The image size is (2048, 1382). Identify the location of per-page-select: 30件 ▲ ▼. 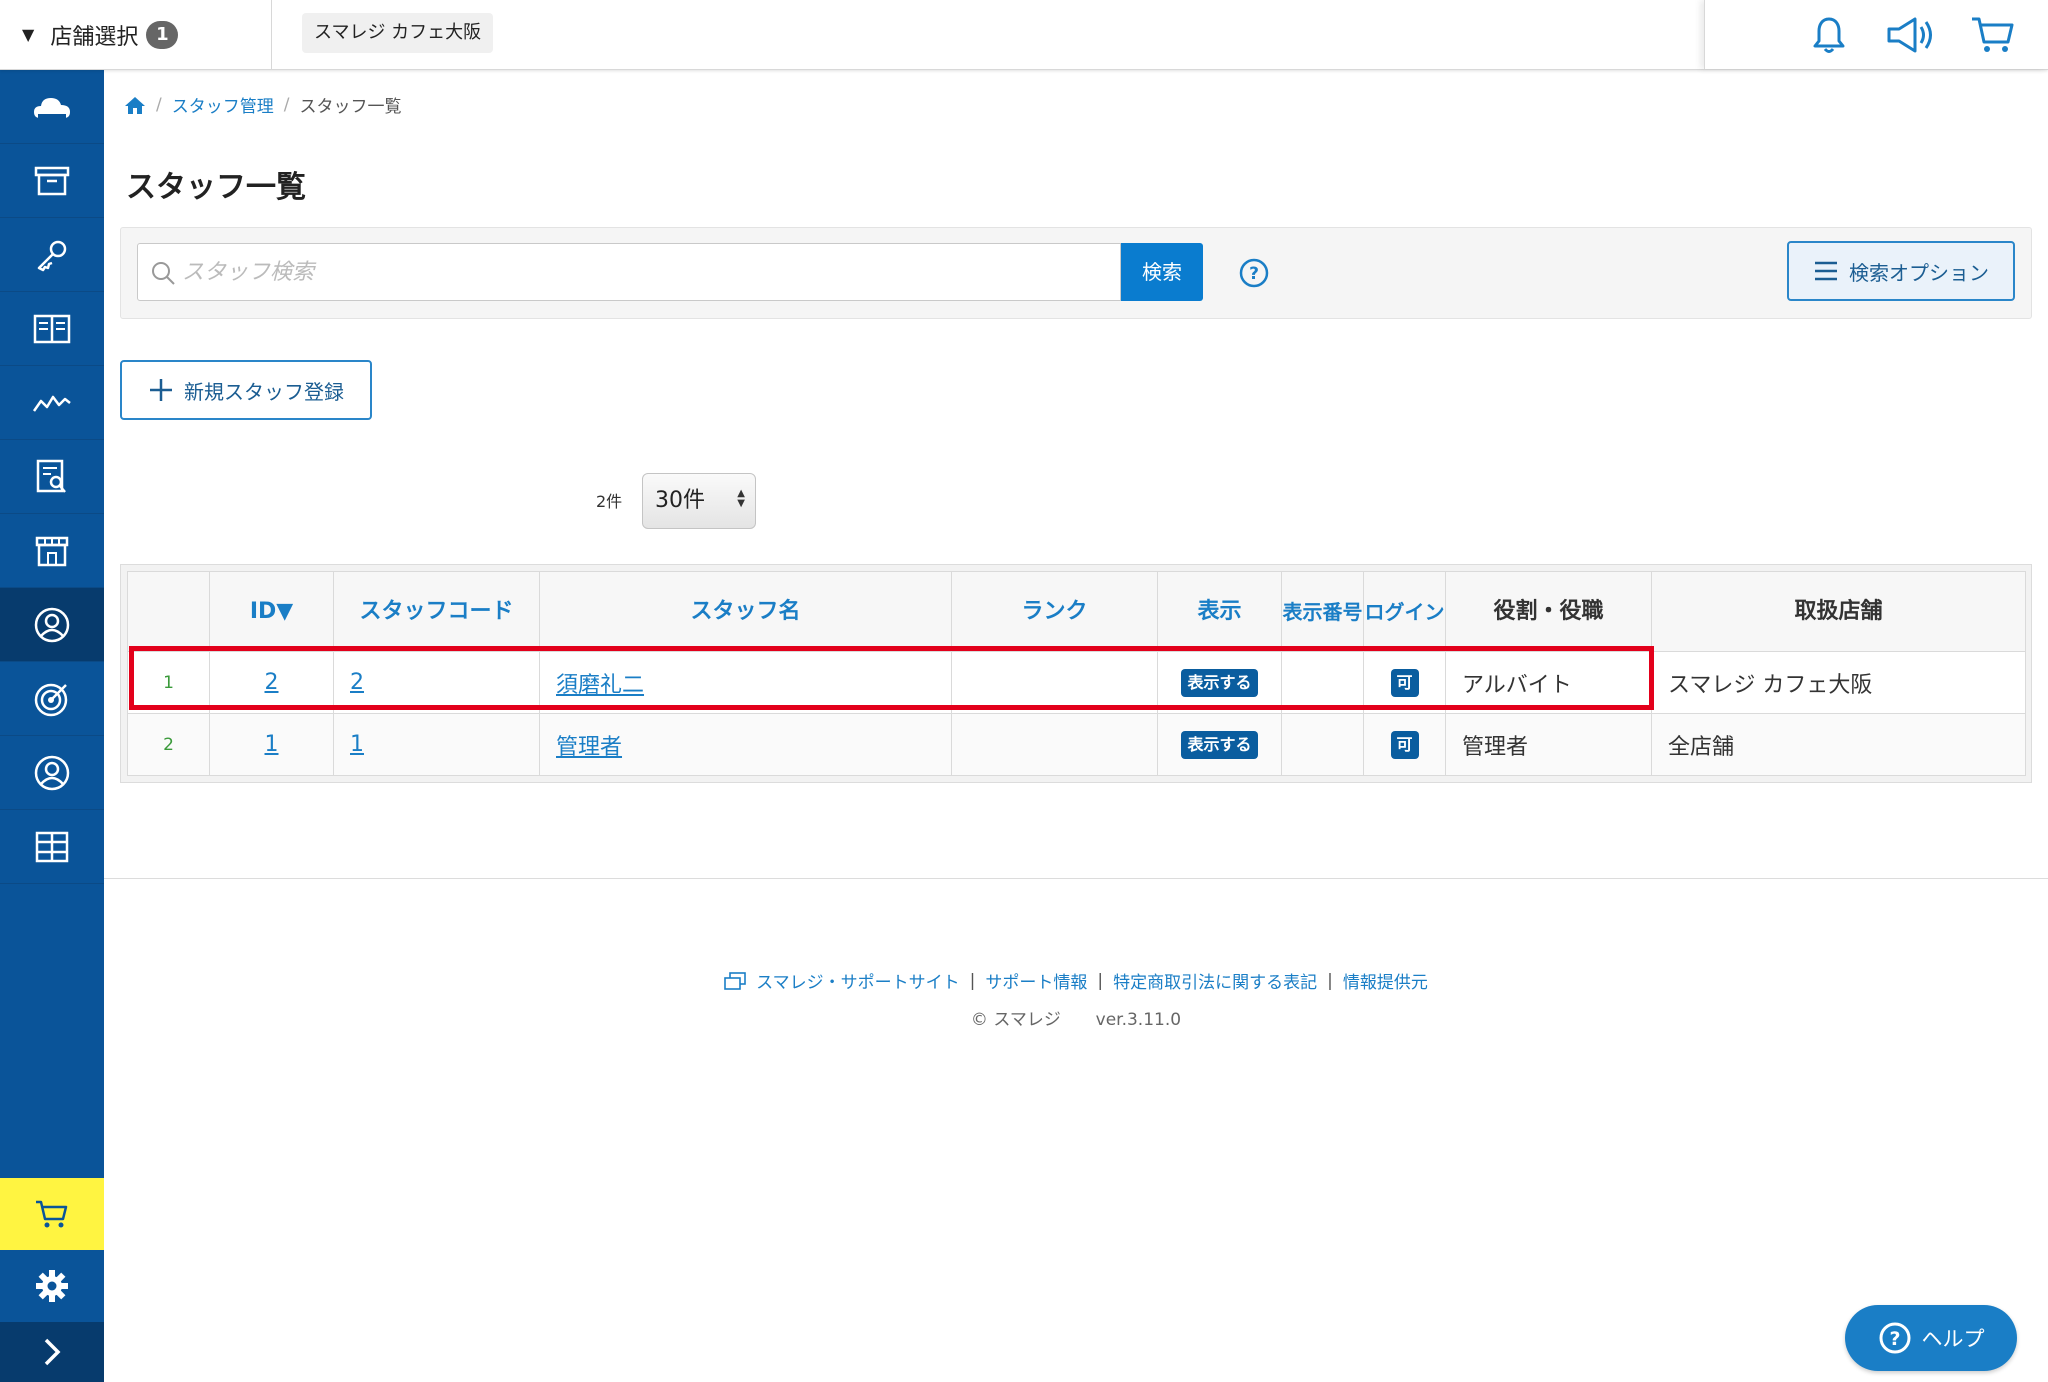
(699, 501).